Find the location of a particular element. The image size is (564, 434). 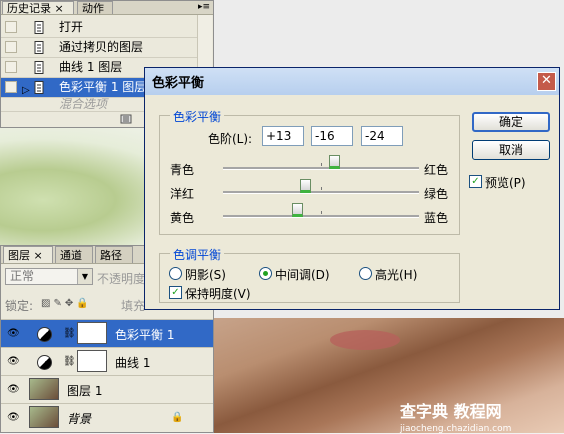

tab-actions-label: 动作 is located at coordinates (93, 8).